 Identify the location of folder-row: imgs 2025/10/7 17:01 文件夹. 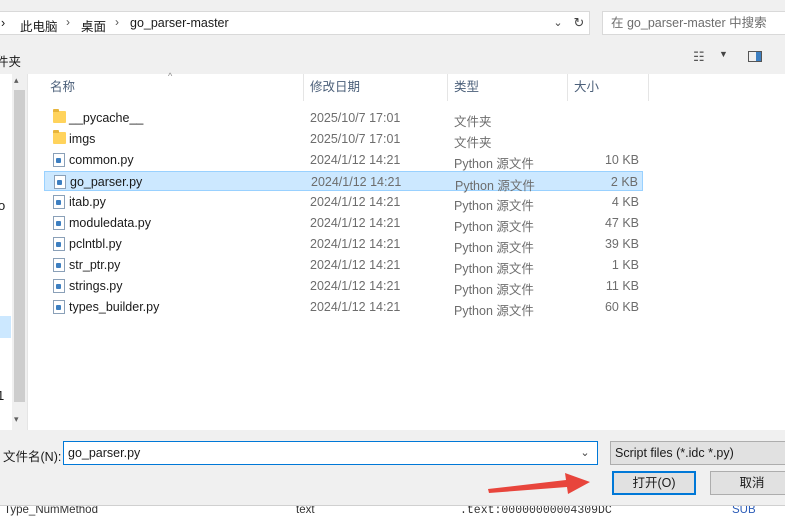
(343, 139).